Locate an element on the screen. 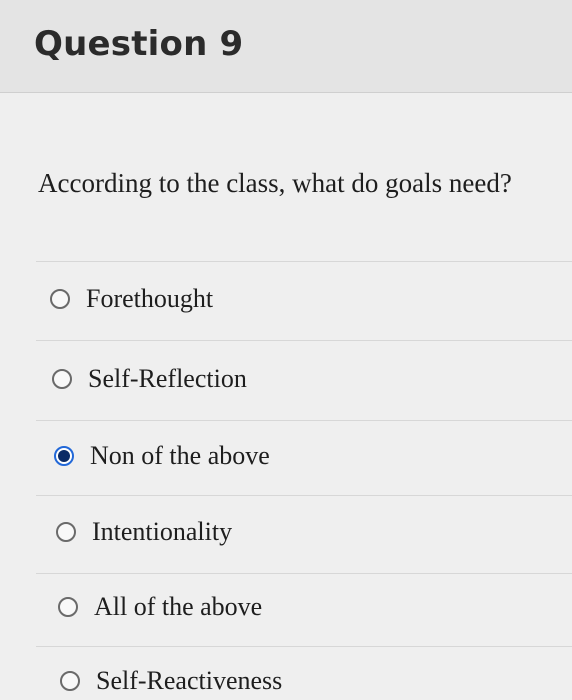 The height and width of the screenshot is (700, 572). answer-option-intentionality: Intentionality is located at coordinates (144, 532).